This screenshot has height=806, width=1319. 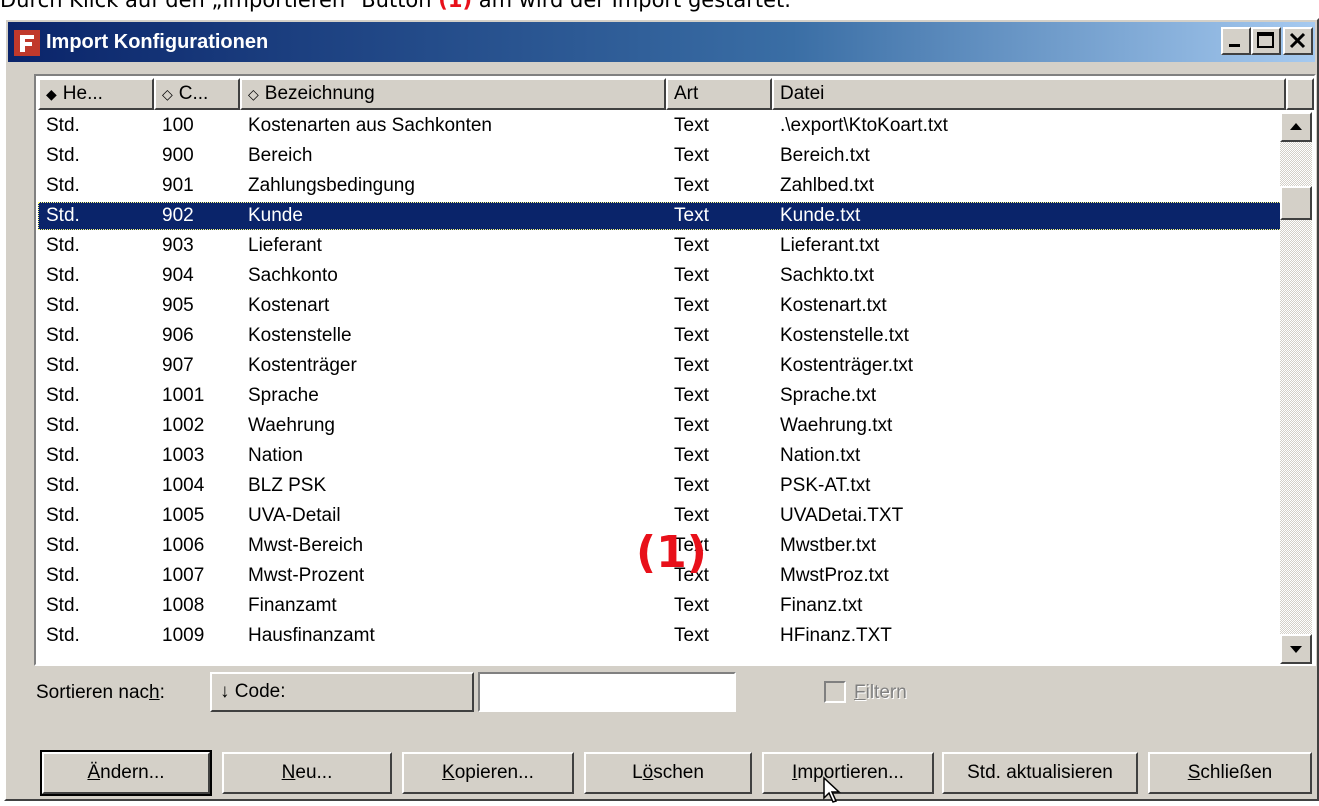 I want to click on filter-label-accel: F, so click(x=860, y=692).